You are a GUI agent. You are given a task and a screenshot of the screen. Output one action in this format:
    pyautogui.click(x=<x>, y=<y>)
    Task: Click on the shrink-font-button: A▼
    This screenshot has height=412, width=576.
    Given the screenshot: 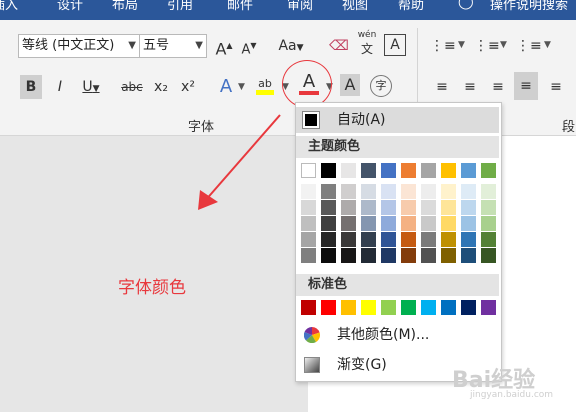 What is the action you would take?
    pyautogui.click(x=249, y=46)
    